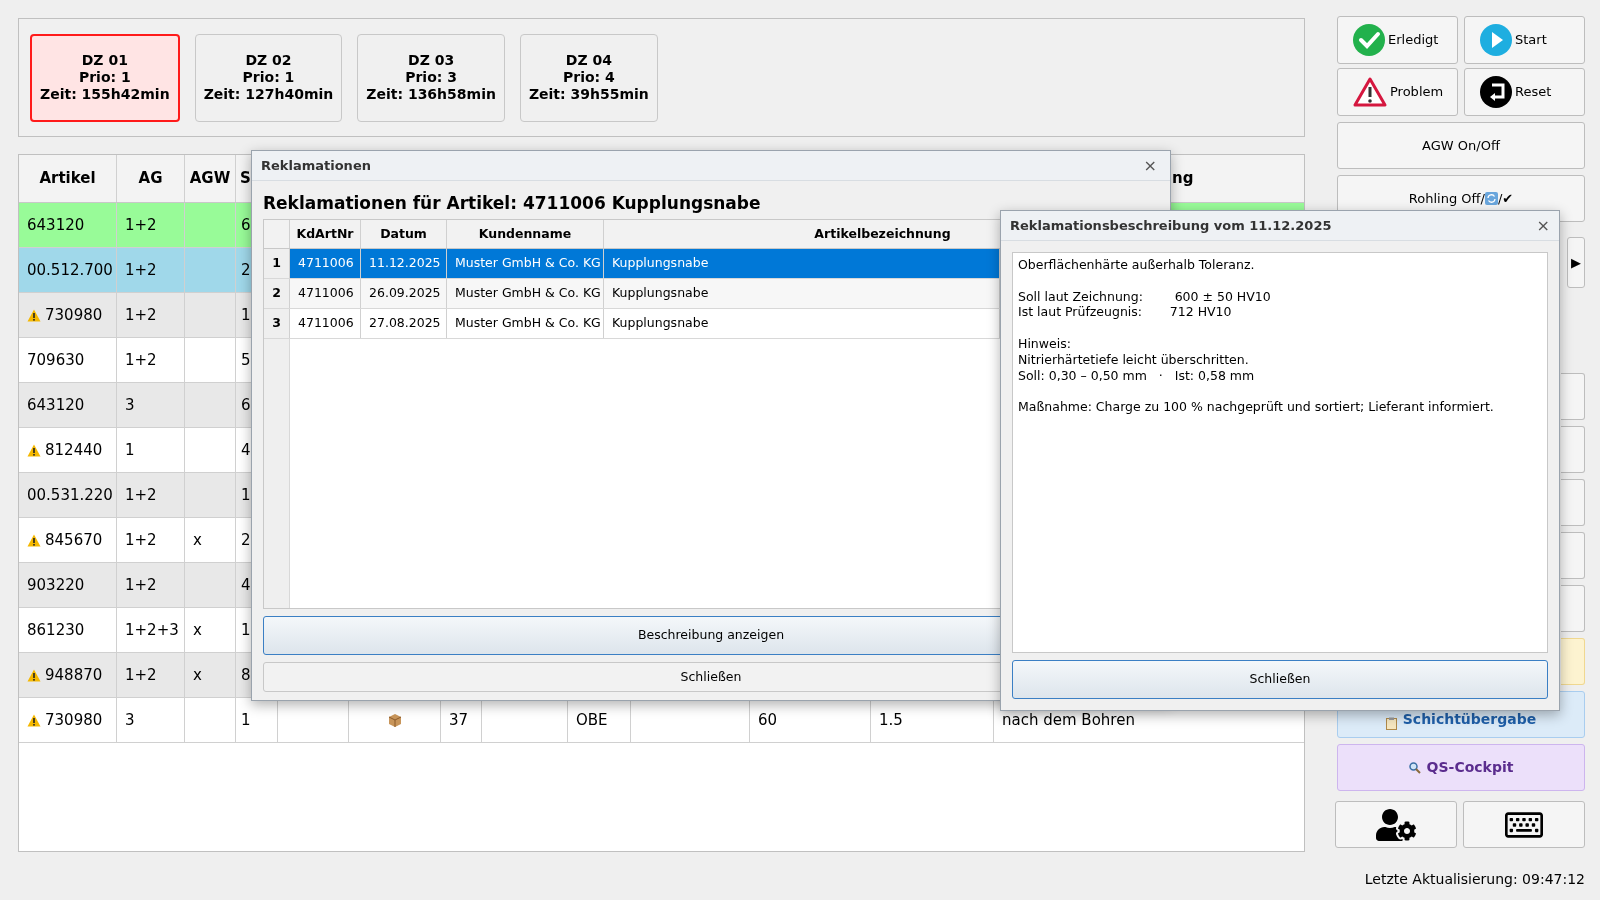 The width and height of the screenshot is (1600, 900). I want to click on package-icon, so click(394, 720).